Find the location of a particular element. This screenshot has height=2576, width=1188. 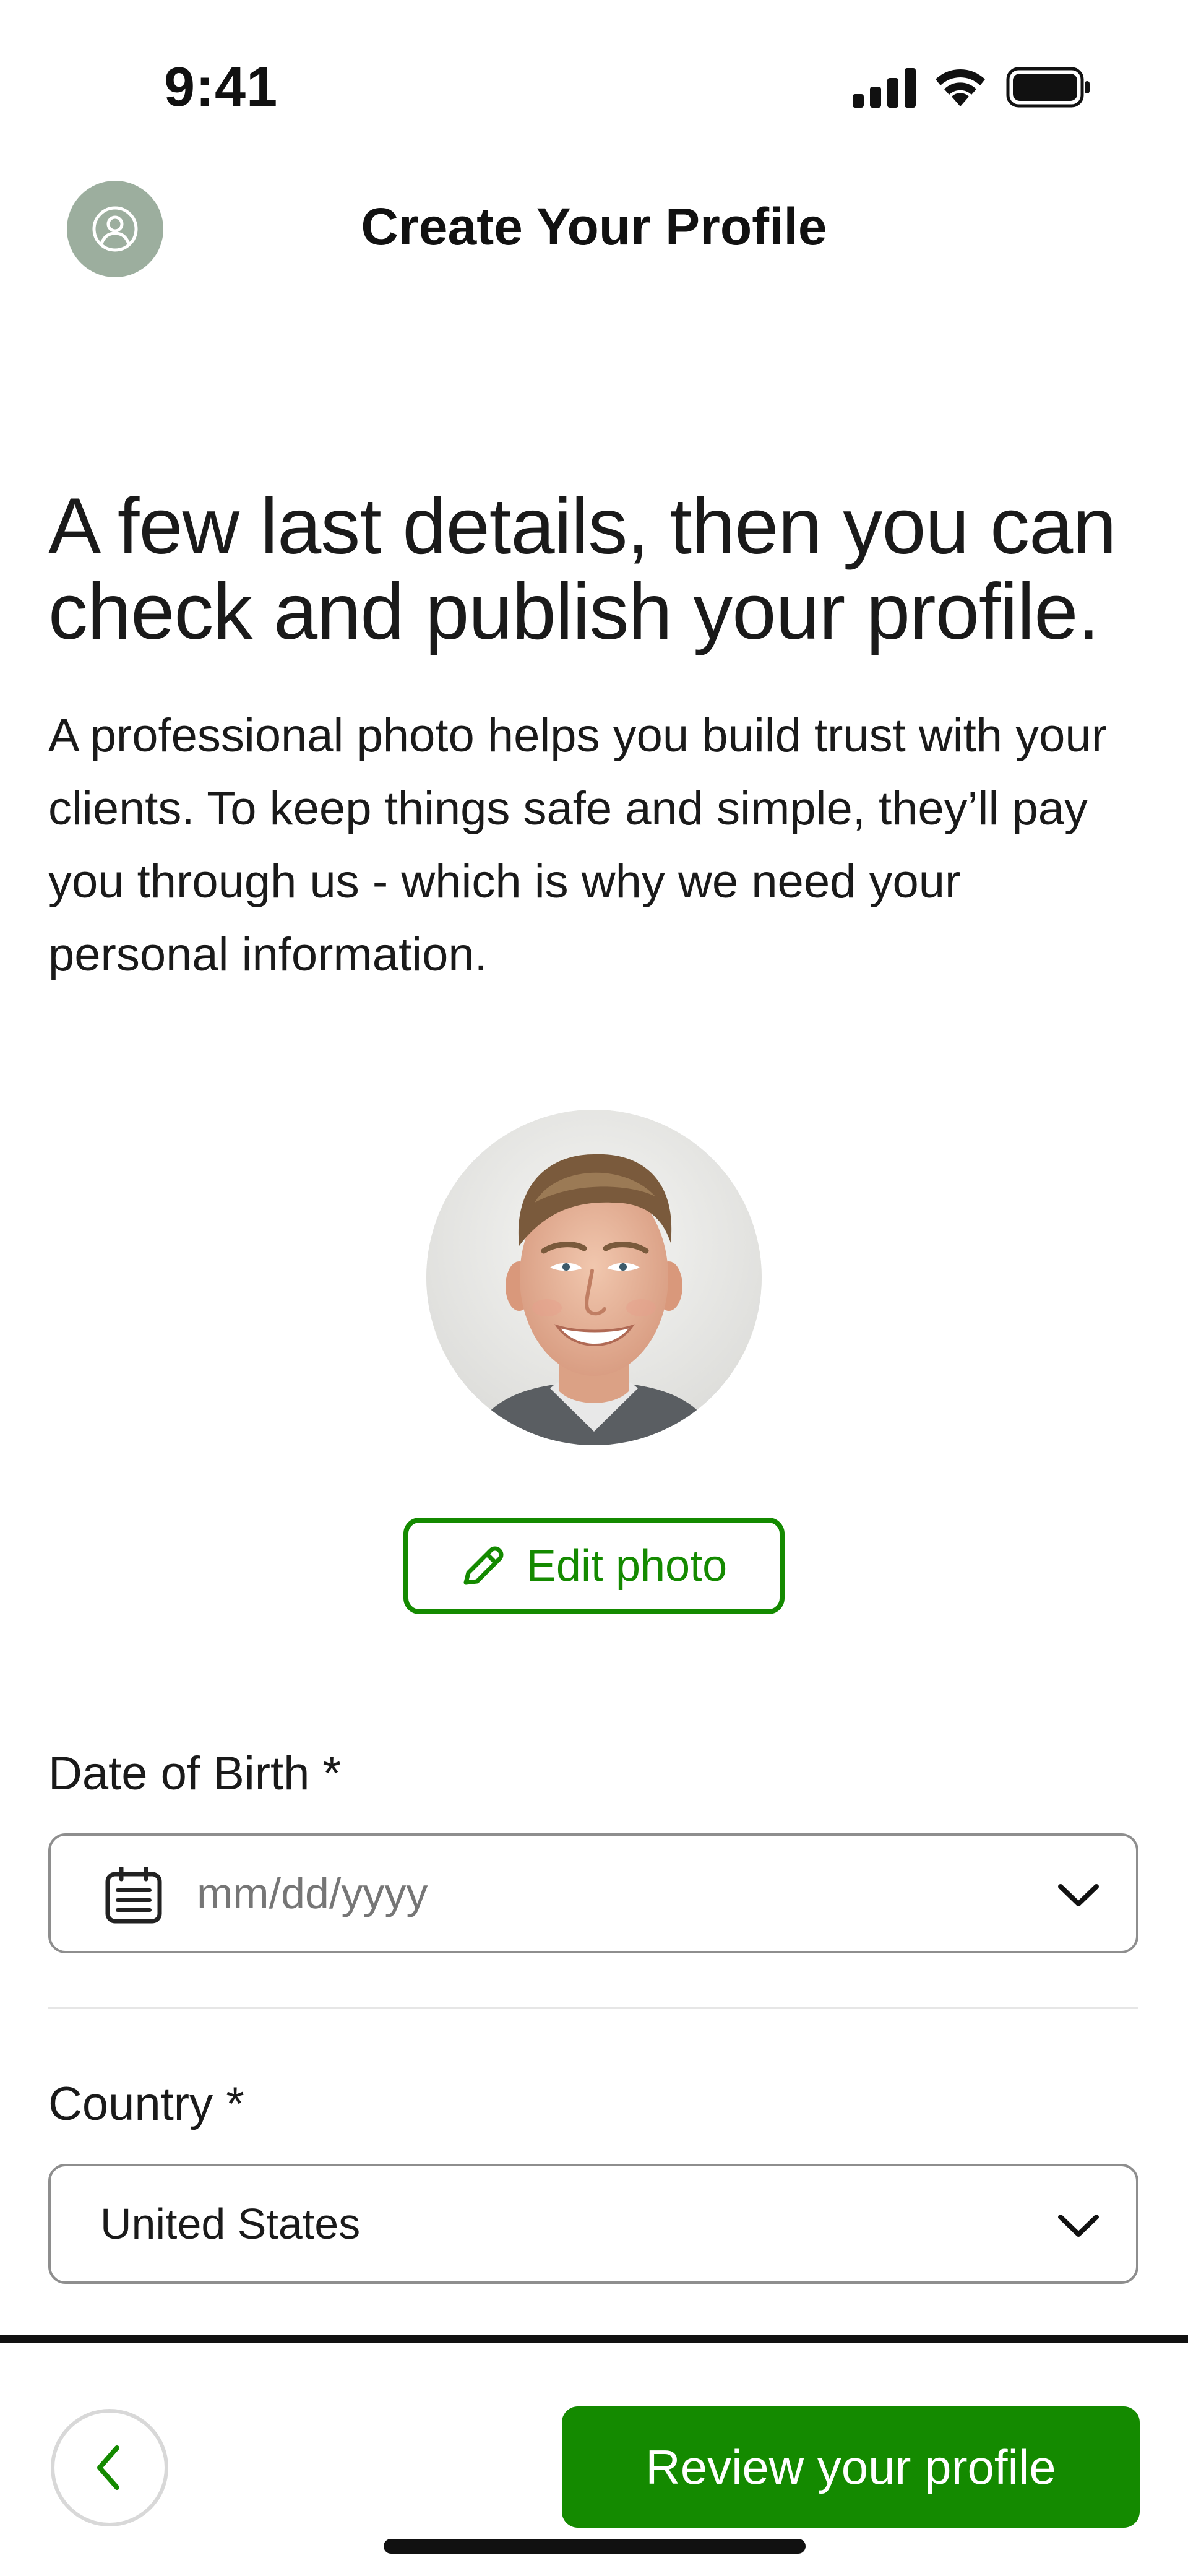

dob-placeholder: mm/dd/yyyy is located at coordinates (312, 1893).